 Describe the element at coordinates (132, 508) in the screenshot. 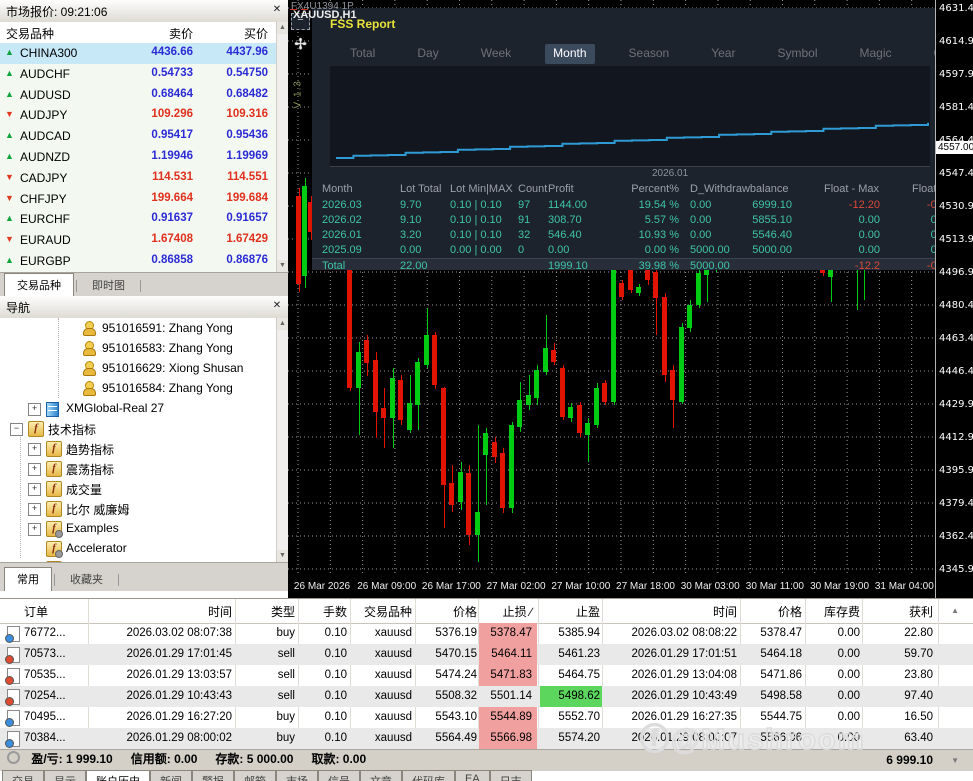

I see `tree-item: + f 比尔 威廉姆` at that location.